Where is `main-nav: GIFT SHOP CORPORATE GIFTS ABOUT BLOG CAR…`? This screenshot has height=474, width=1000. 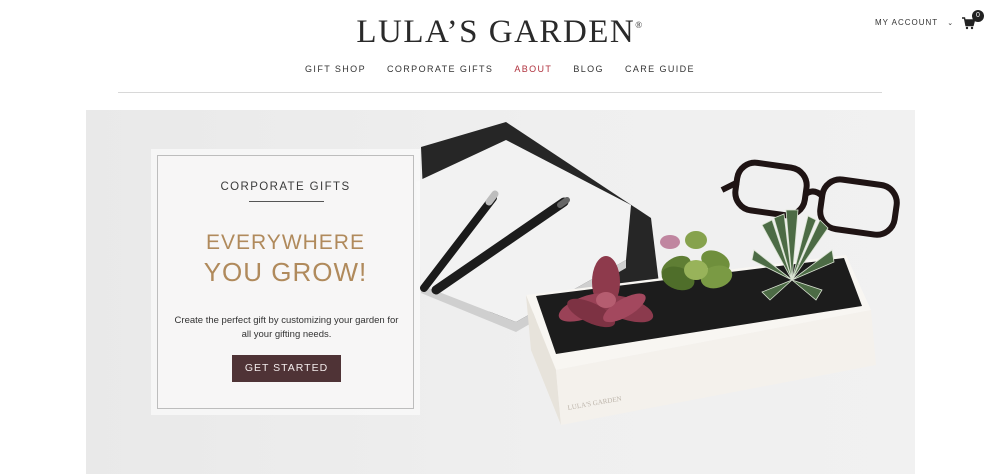 main-nav: GIFT SHOP CORPORATE GIFTS ABOUT BLOG CAR… is located at coordinates (500, 69).